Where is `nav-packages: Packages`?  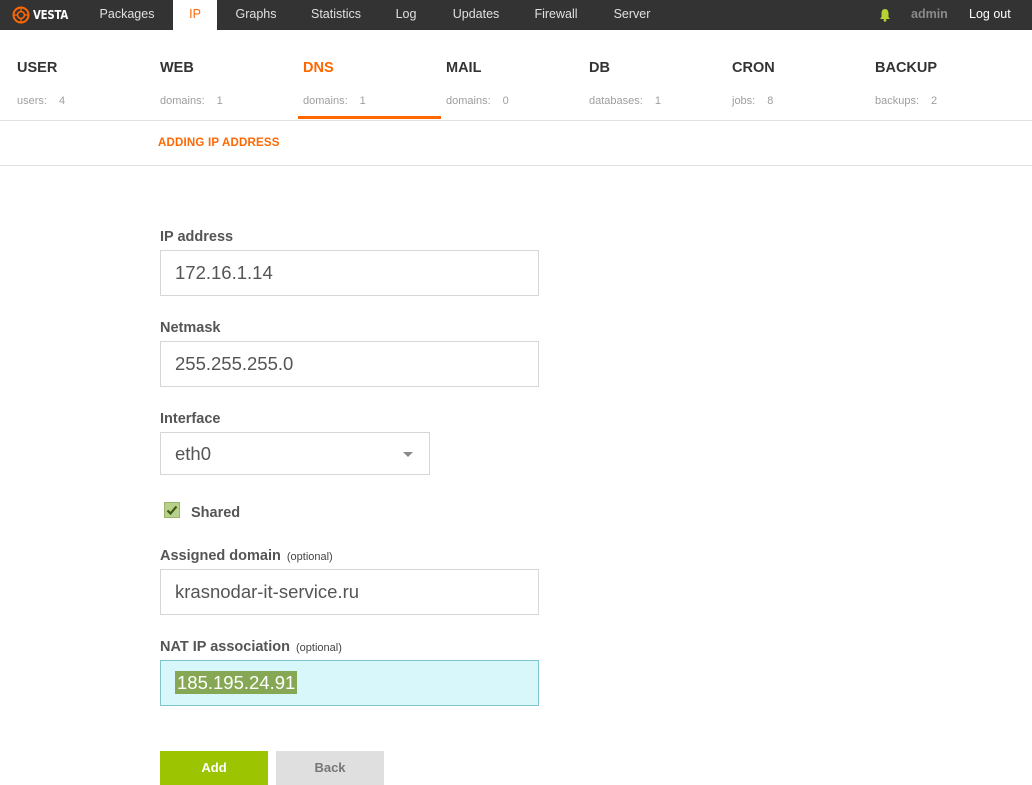 nav-packages: Packages is located at coordinates (127, 15).